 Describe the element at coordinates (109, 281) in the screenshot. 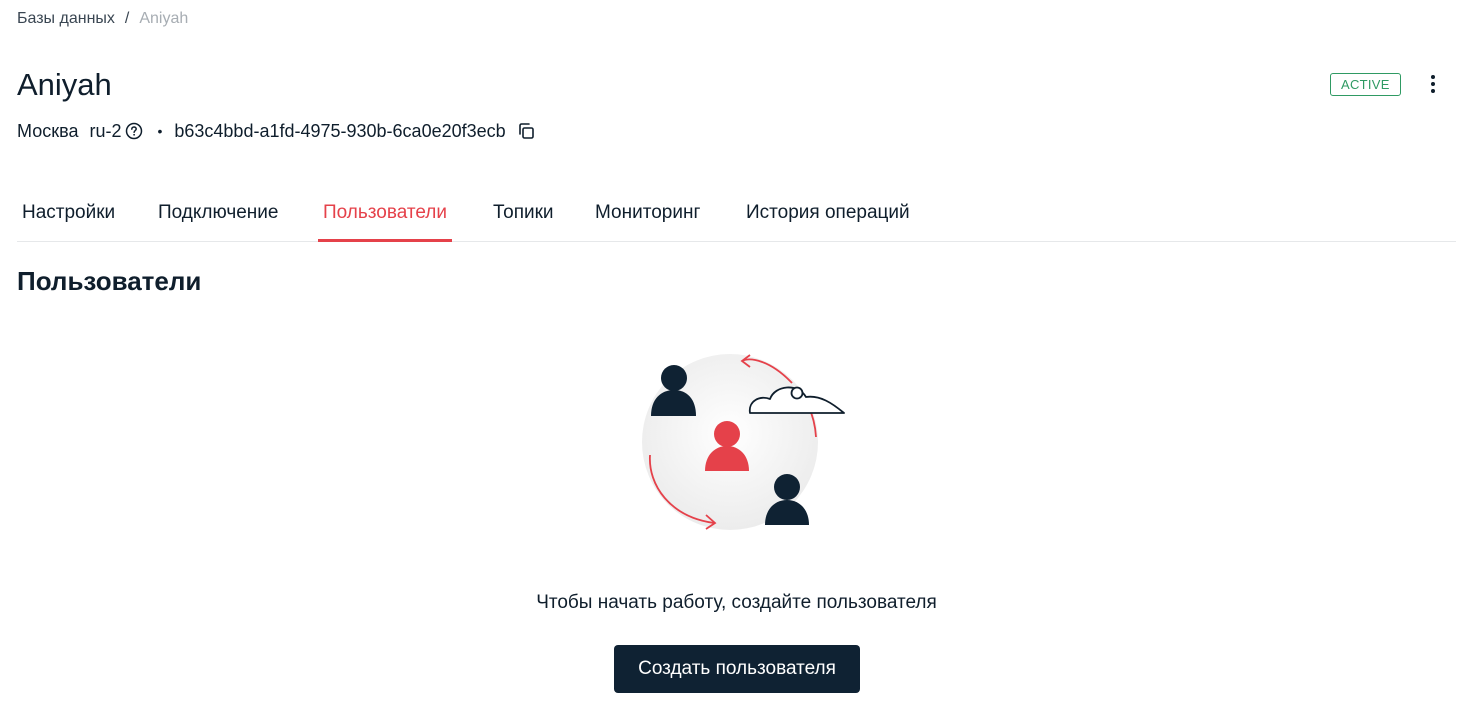

I see `section-title: Пользователи` at that location.